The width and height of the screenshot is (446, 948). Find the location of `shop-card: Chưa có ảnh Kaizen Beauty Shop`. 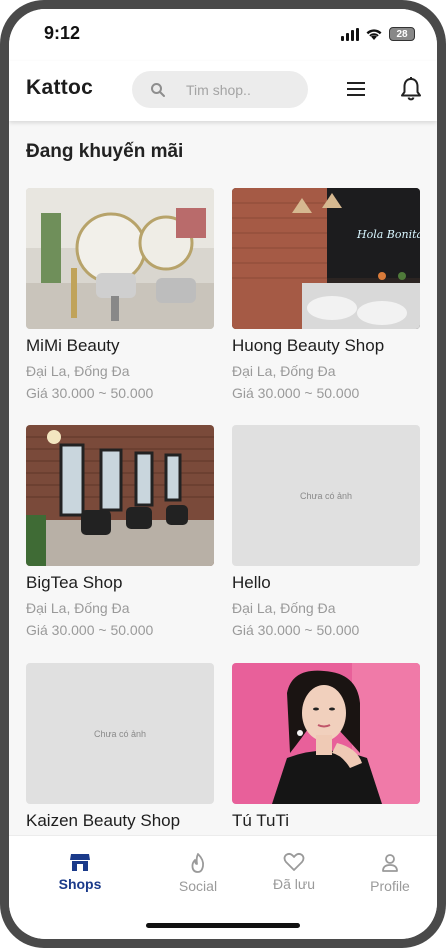

shop-card: Chưa có ảnh Kaizen Beauty Shop is located at coordinates (120, 747).